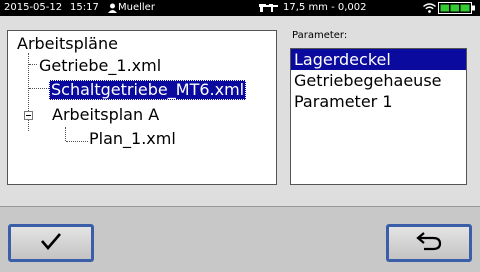 Image resolution: width=480 pixels, height=272 pixels. I want to click on parameter-item: Lagerdeckel, so click(378, 59).